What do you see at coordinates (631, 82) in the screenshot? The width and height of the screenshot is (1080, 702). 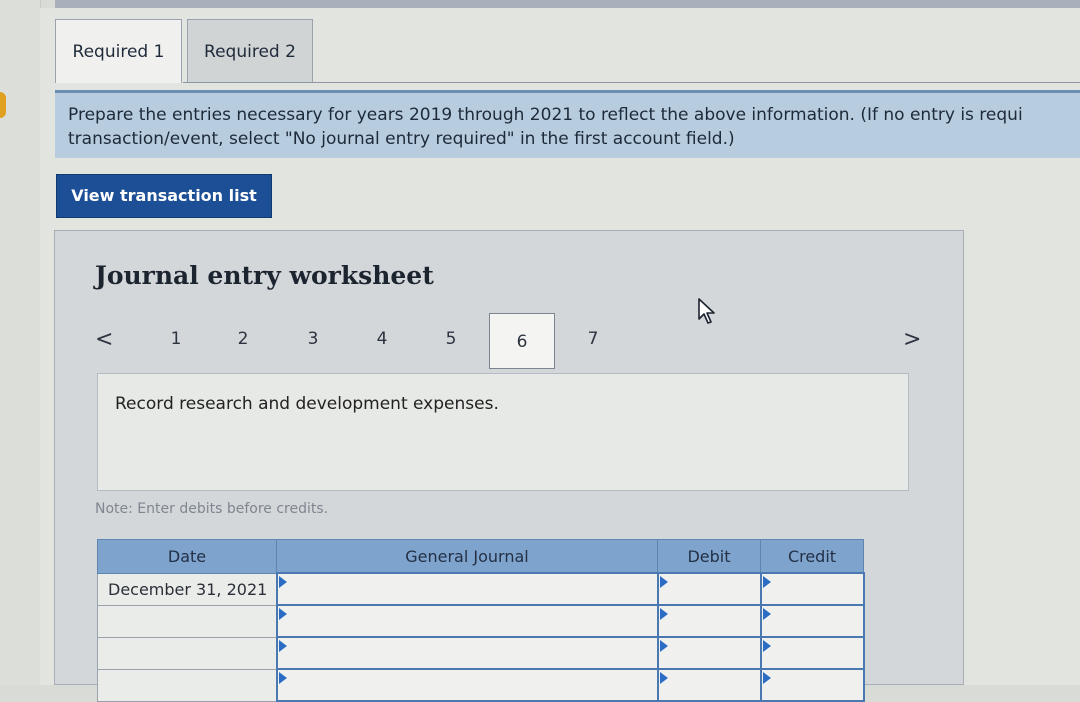 I see `tab-divider` at bounding box center [631, 82].